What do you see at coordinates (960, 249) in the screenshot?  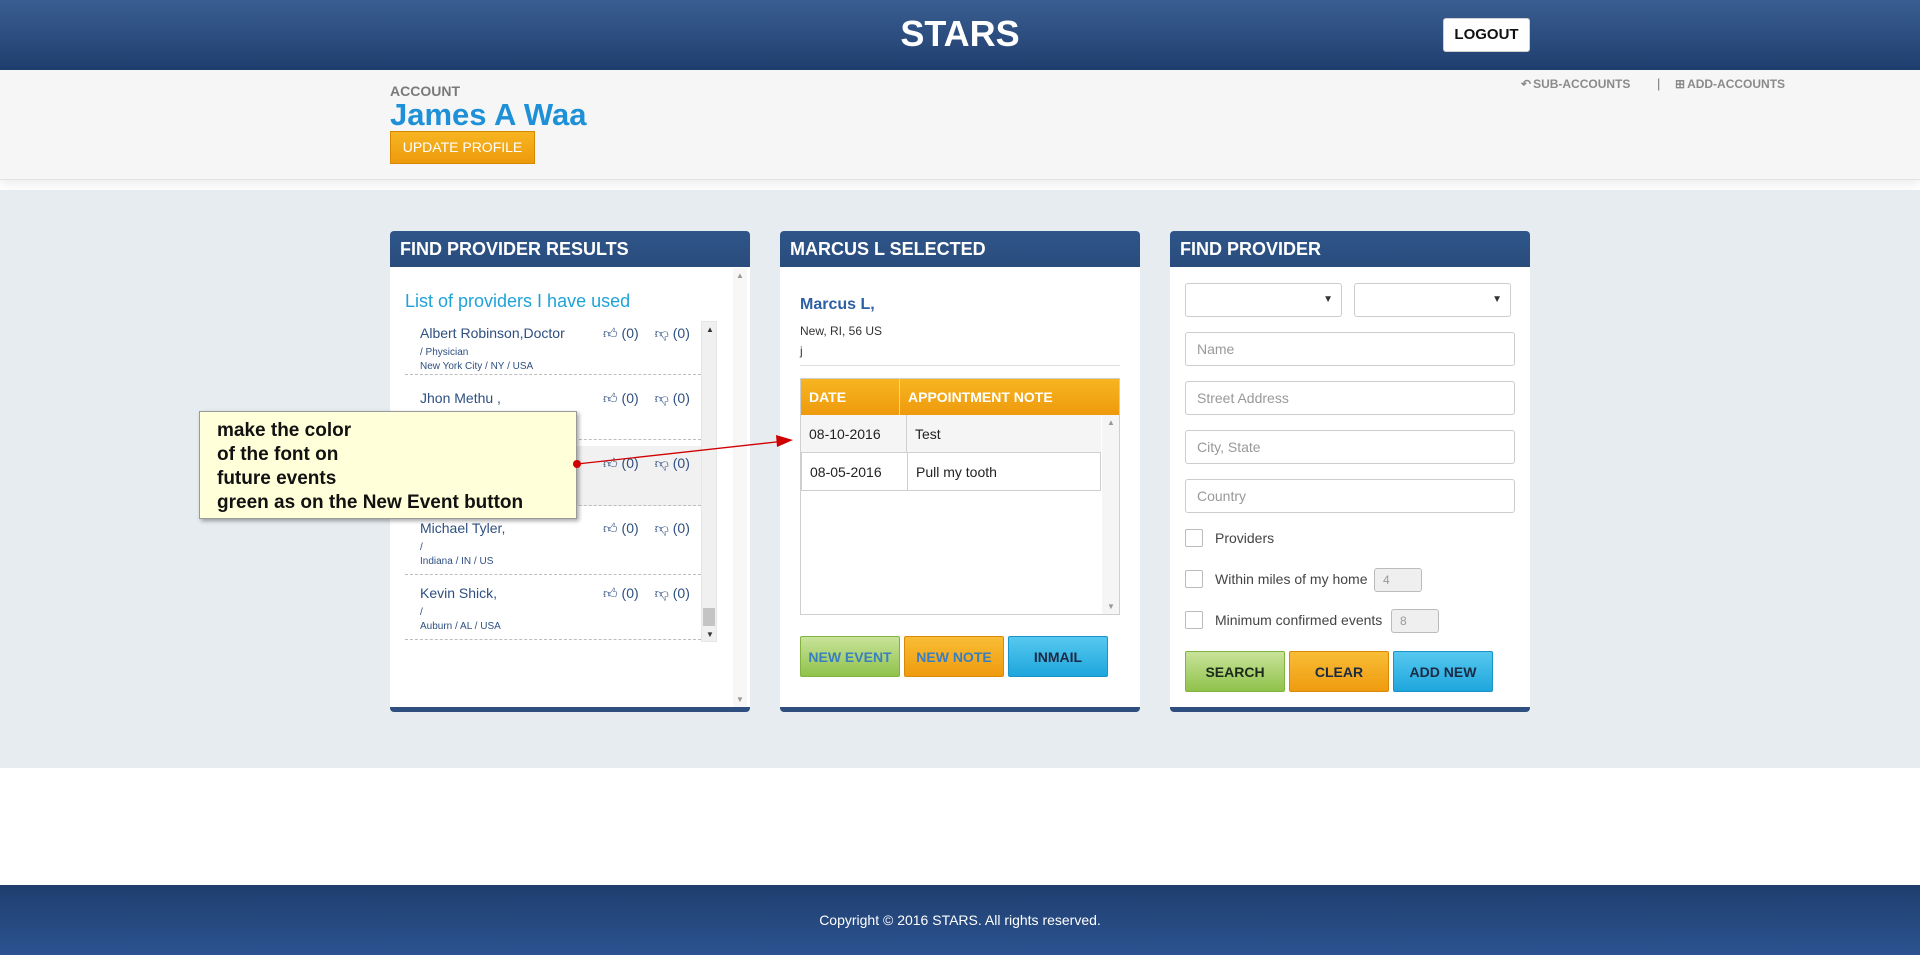 I see `selected-panel-title: MARCUS L SELECTED` at bounding box center [960, 249].